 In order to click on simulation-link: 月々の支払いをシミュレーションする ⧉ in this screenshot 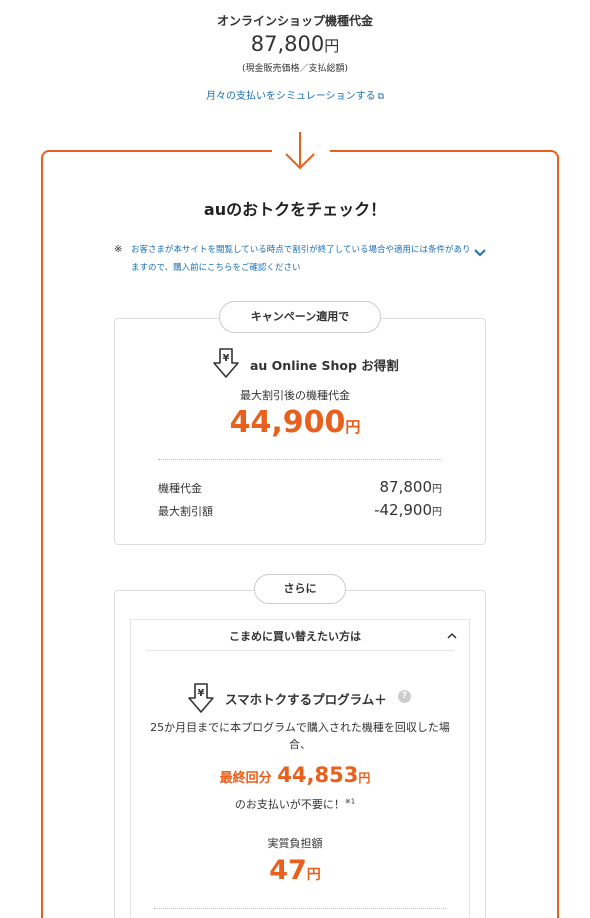, I will do `click(295, 94)`.